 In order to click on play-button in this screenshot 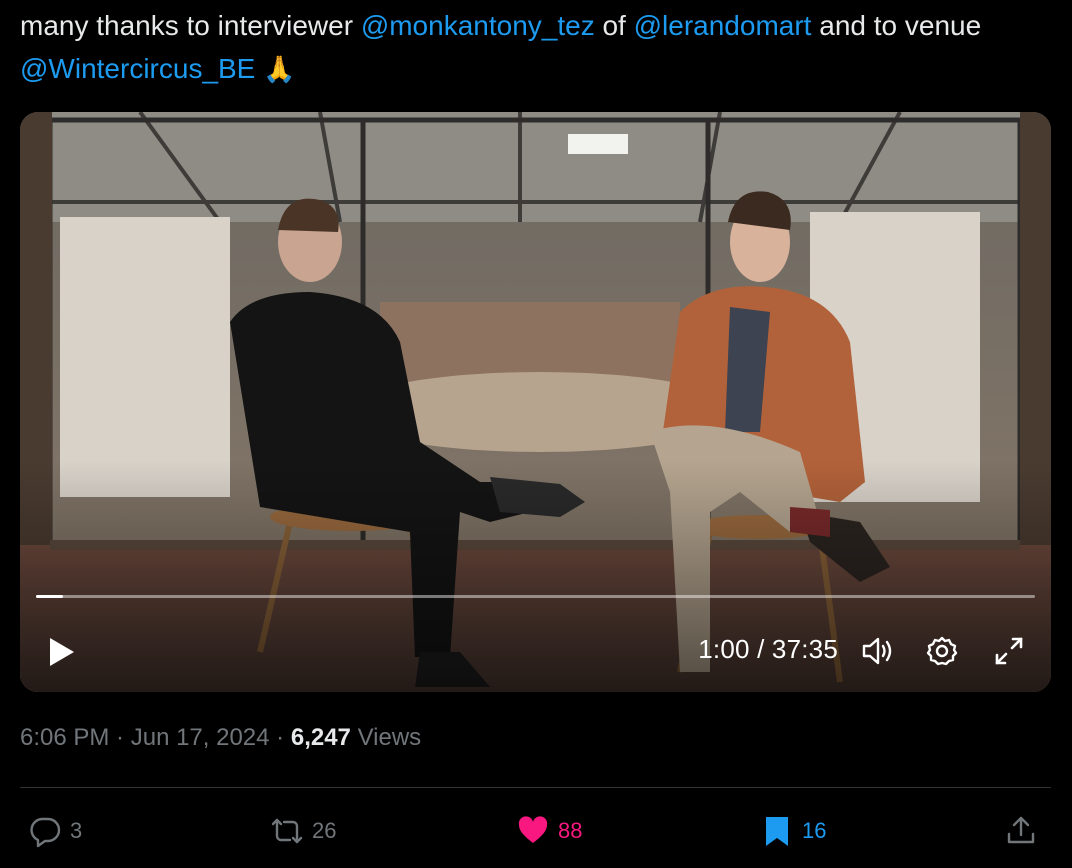, I will do `click(61, 652)`.